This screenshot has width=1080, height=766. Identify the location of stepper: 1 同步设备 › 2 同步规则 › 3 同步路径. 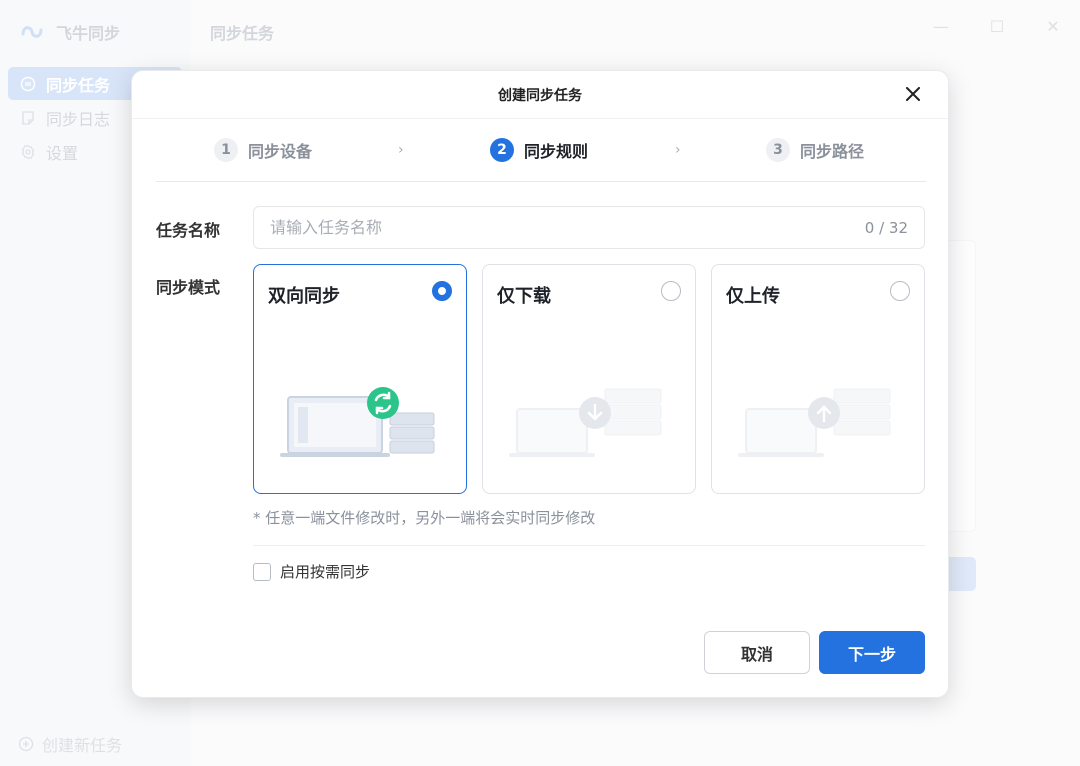
(541, 152).